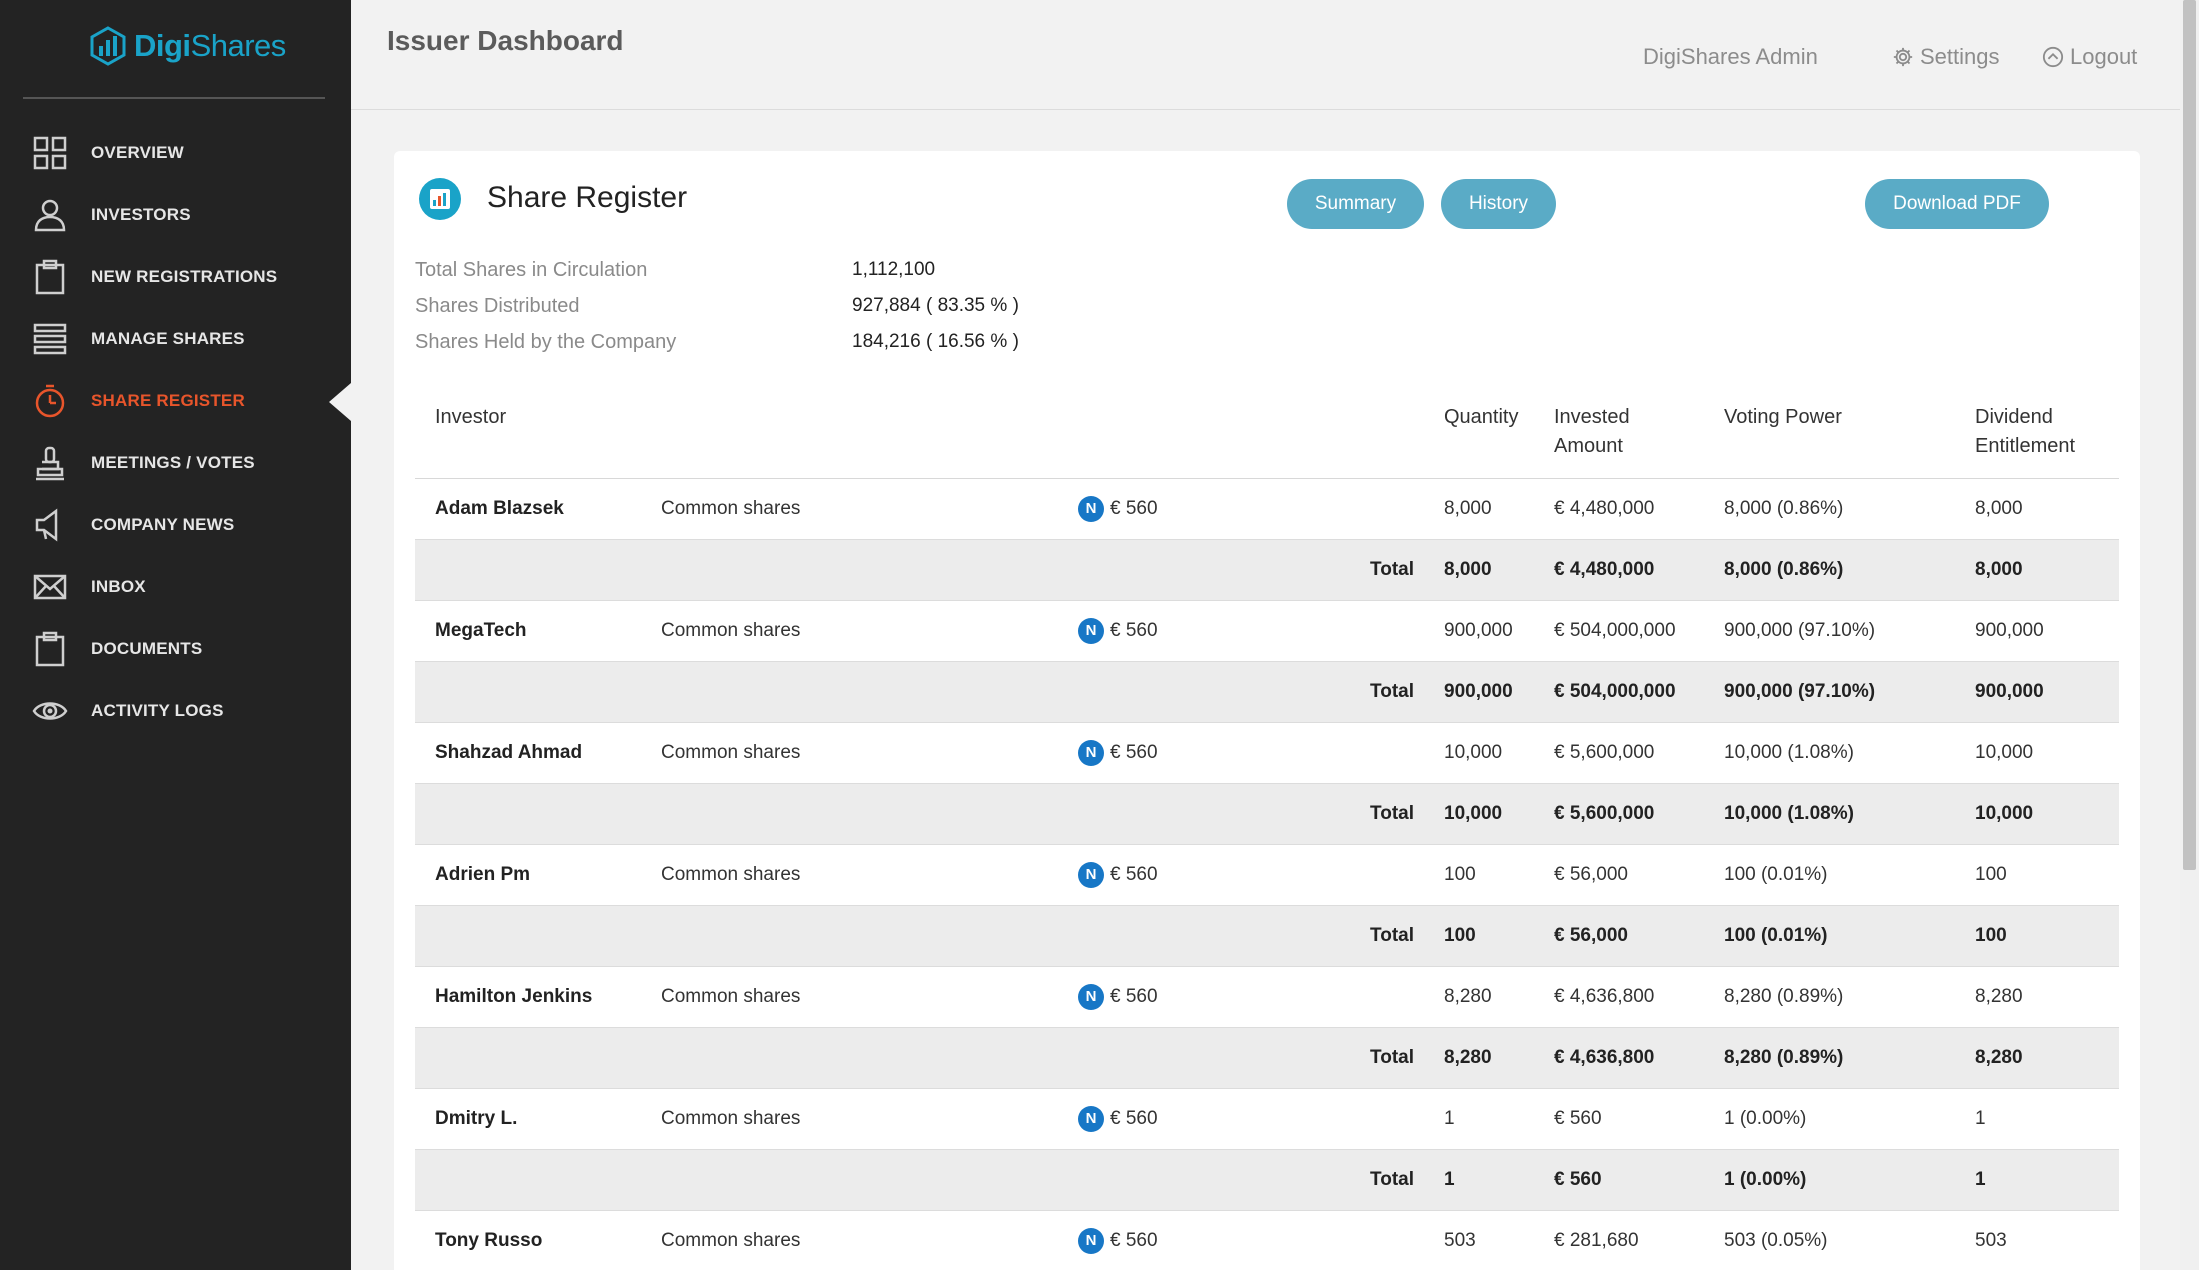 The height and width of the screenshot is (1270, 2199). I want to click on sidebar-divider, so click(174, 98).